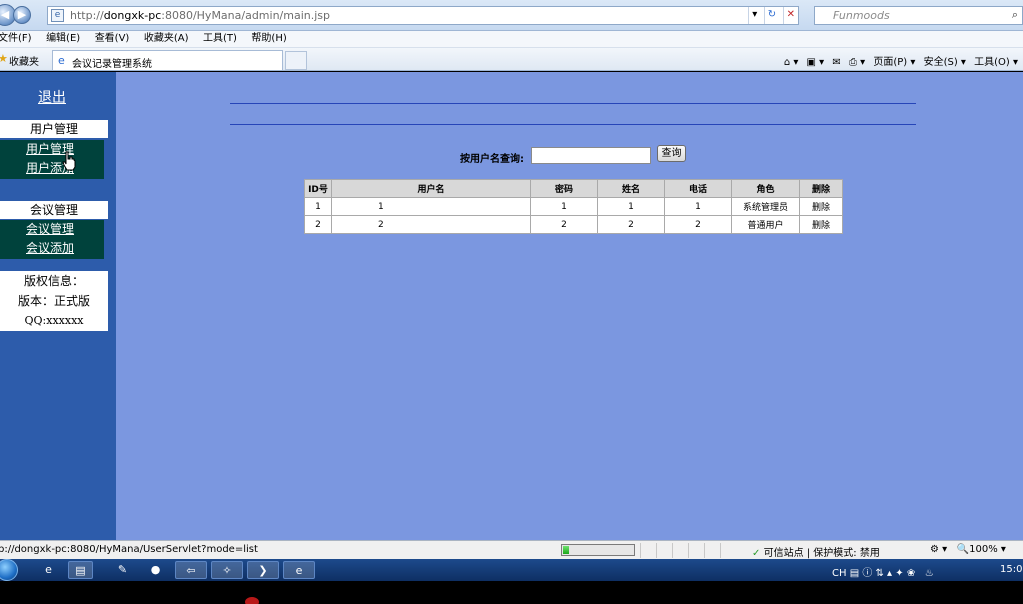 This screenshot has height=604, width=1023. Describe the element at coordinates (945, 62) in the screenshot. I see `menu-safety: 安全(S) ▾` at that location.